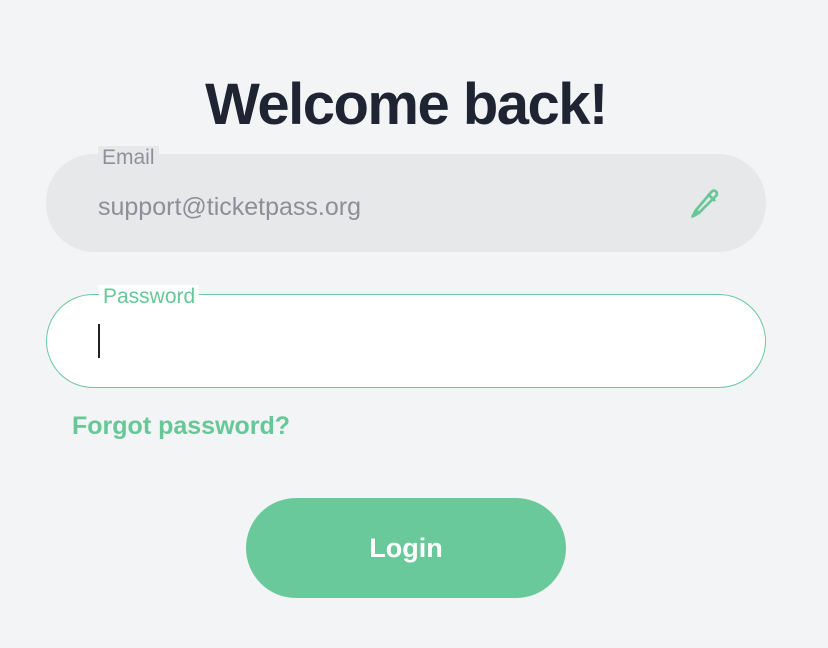  I want to click on text-cursor, so click(99, 341).